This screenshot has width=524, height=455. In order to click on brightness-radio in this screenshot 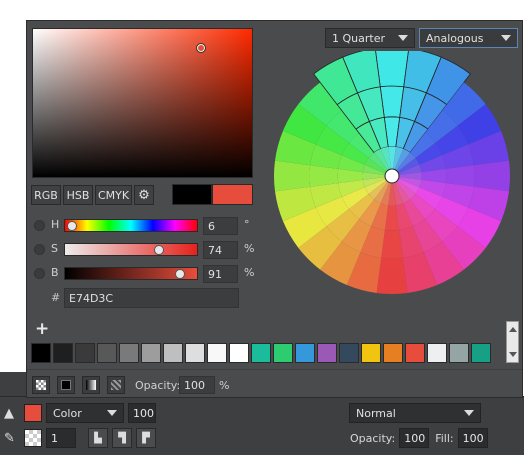, I will do `click(39, 273)`.